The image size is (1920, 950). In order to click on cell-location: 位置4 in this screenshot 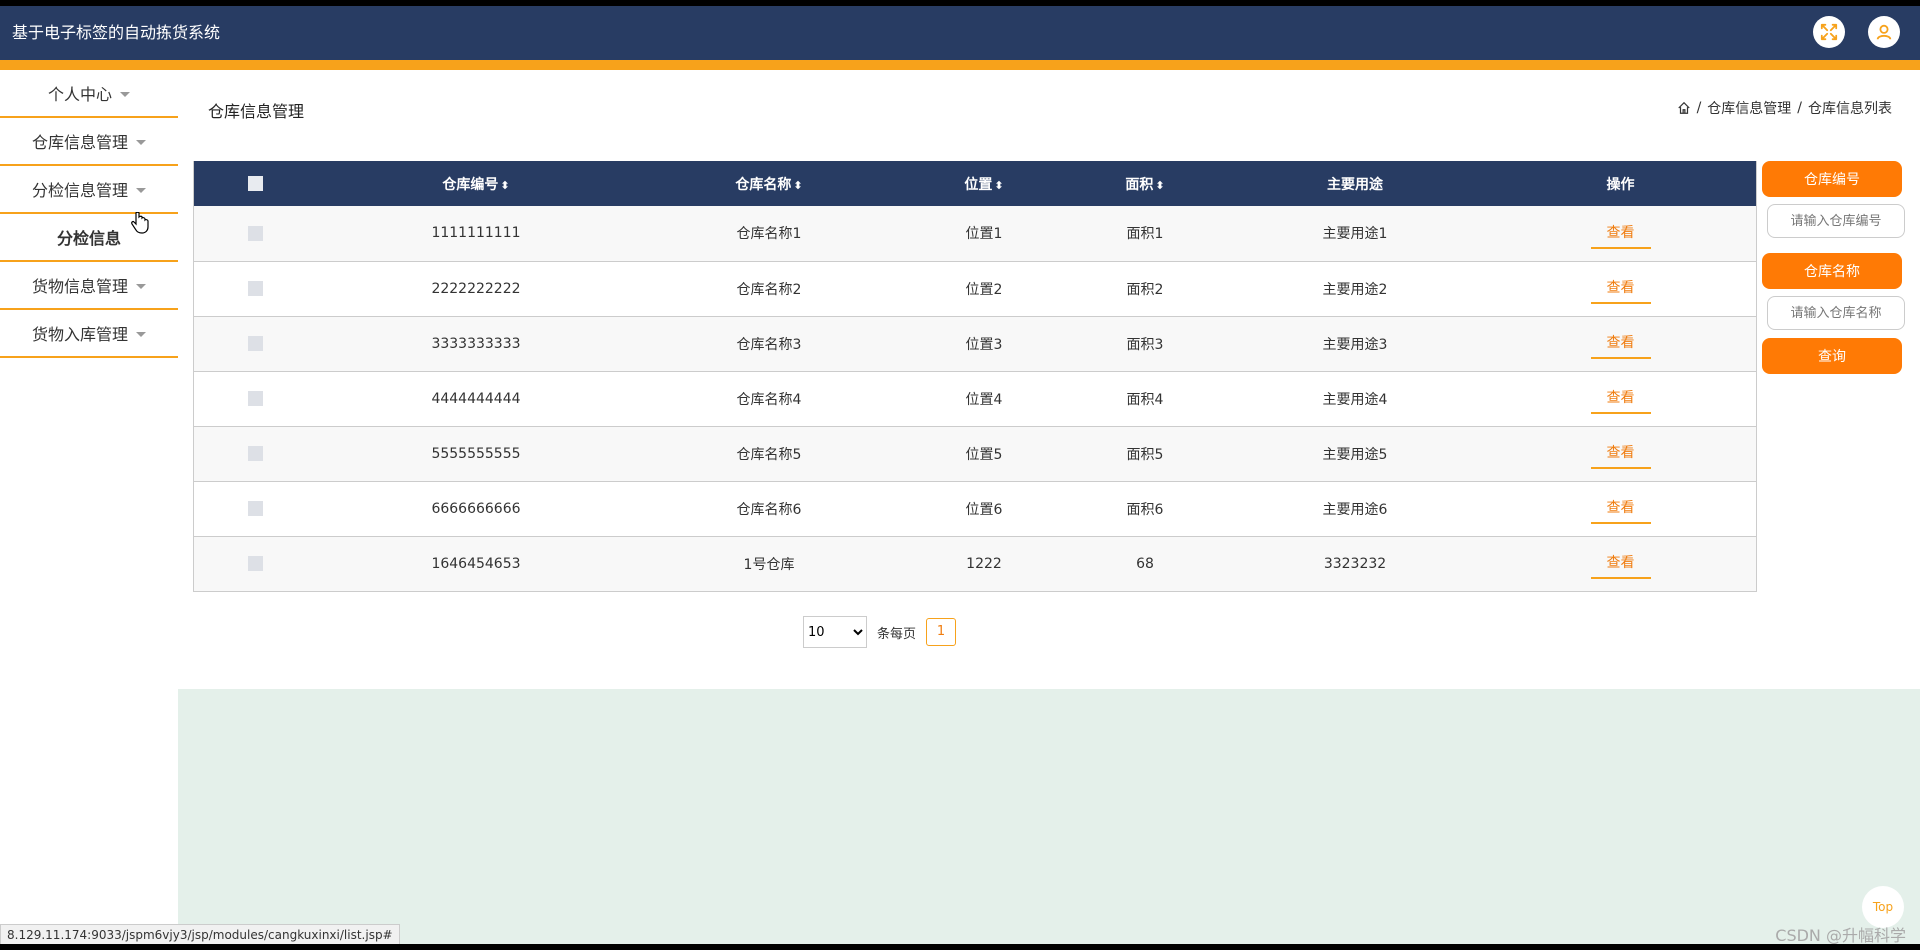, I will do `click(984, 399)`.